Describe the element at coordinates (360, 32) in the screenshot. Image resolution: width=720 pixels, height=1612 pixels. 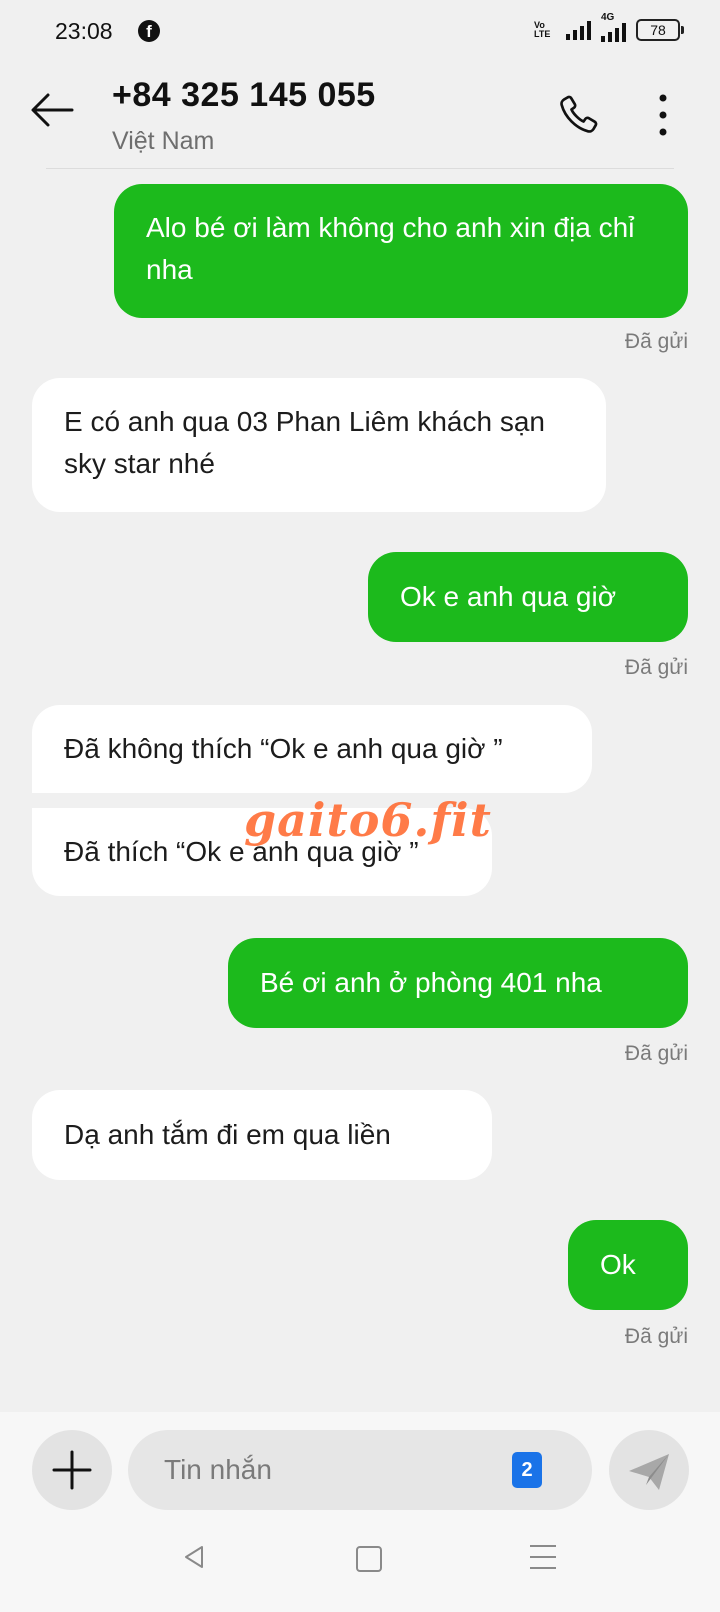
I see `status-bar: 23:08 f Vo LTE 4G 78` at that location.